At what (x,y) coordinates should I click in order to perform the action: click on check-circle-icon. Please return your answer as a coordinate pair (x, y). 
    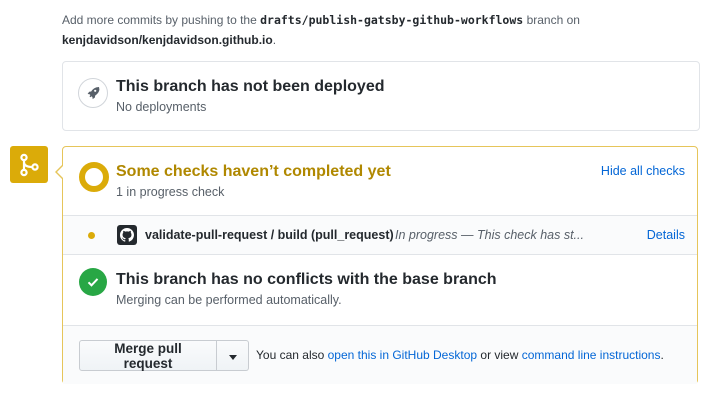
    Looking at the image, I should click on (93, 282).